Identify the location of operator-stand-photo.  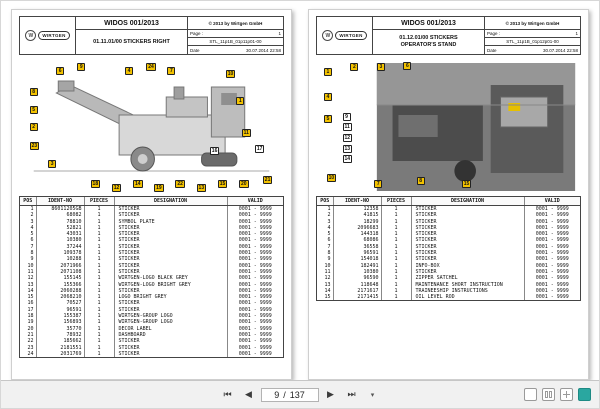
(476, 127).